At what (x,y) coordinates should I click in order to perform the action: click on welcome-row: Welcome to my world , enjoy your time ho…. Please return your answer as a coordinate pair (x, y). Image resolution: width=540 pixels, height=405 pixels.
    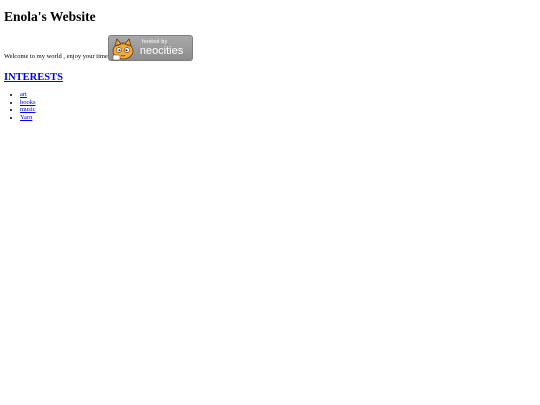
    Looking at the image, I should click on (270, 48).